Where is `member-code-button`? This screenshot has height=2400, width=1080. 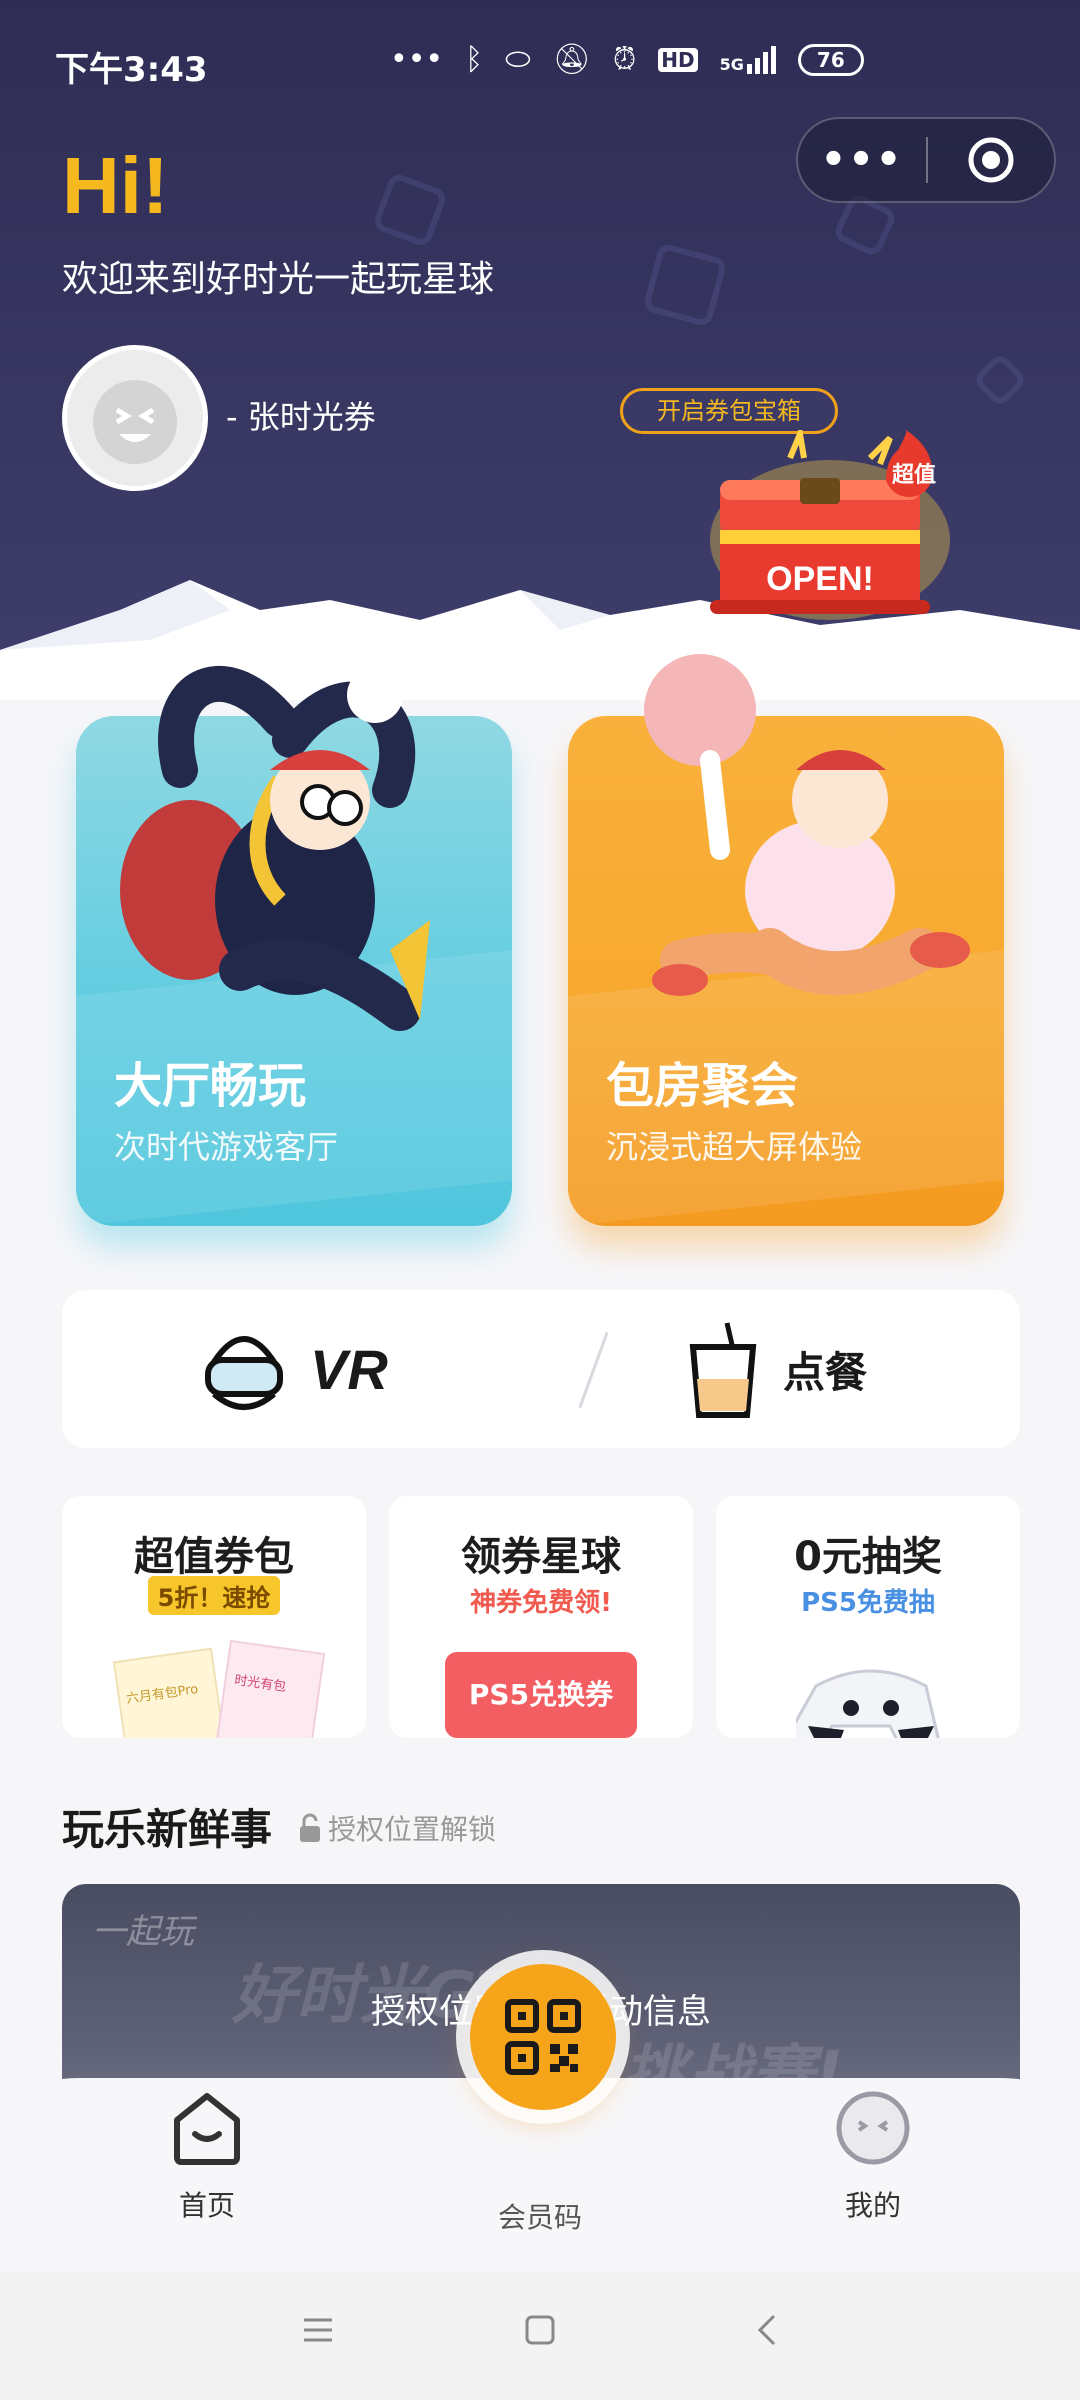 member-code-button is located at coordinates (543, 2037).